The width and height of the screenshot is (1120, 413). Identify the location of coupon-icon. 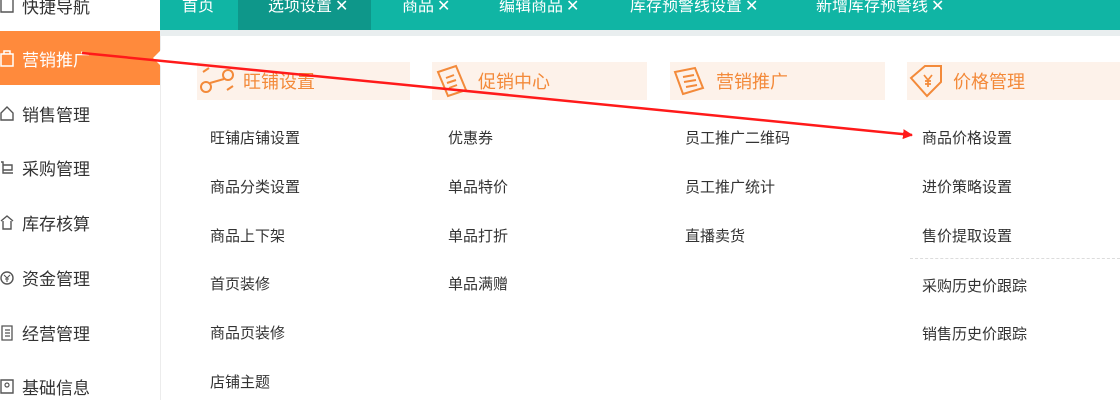
(452, 81).